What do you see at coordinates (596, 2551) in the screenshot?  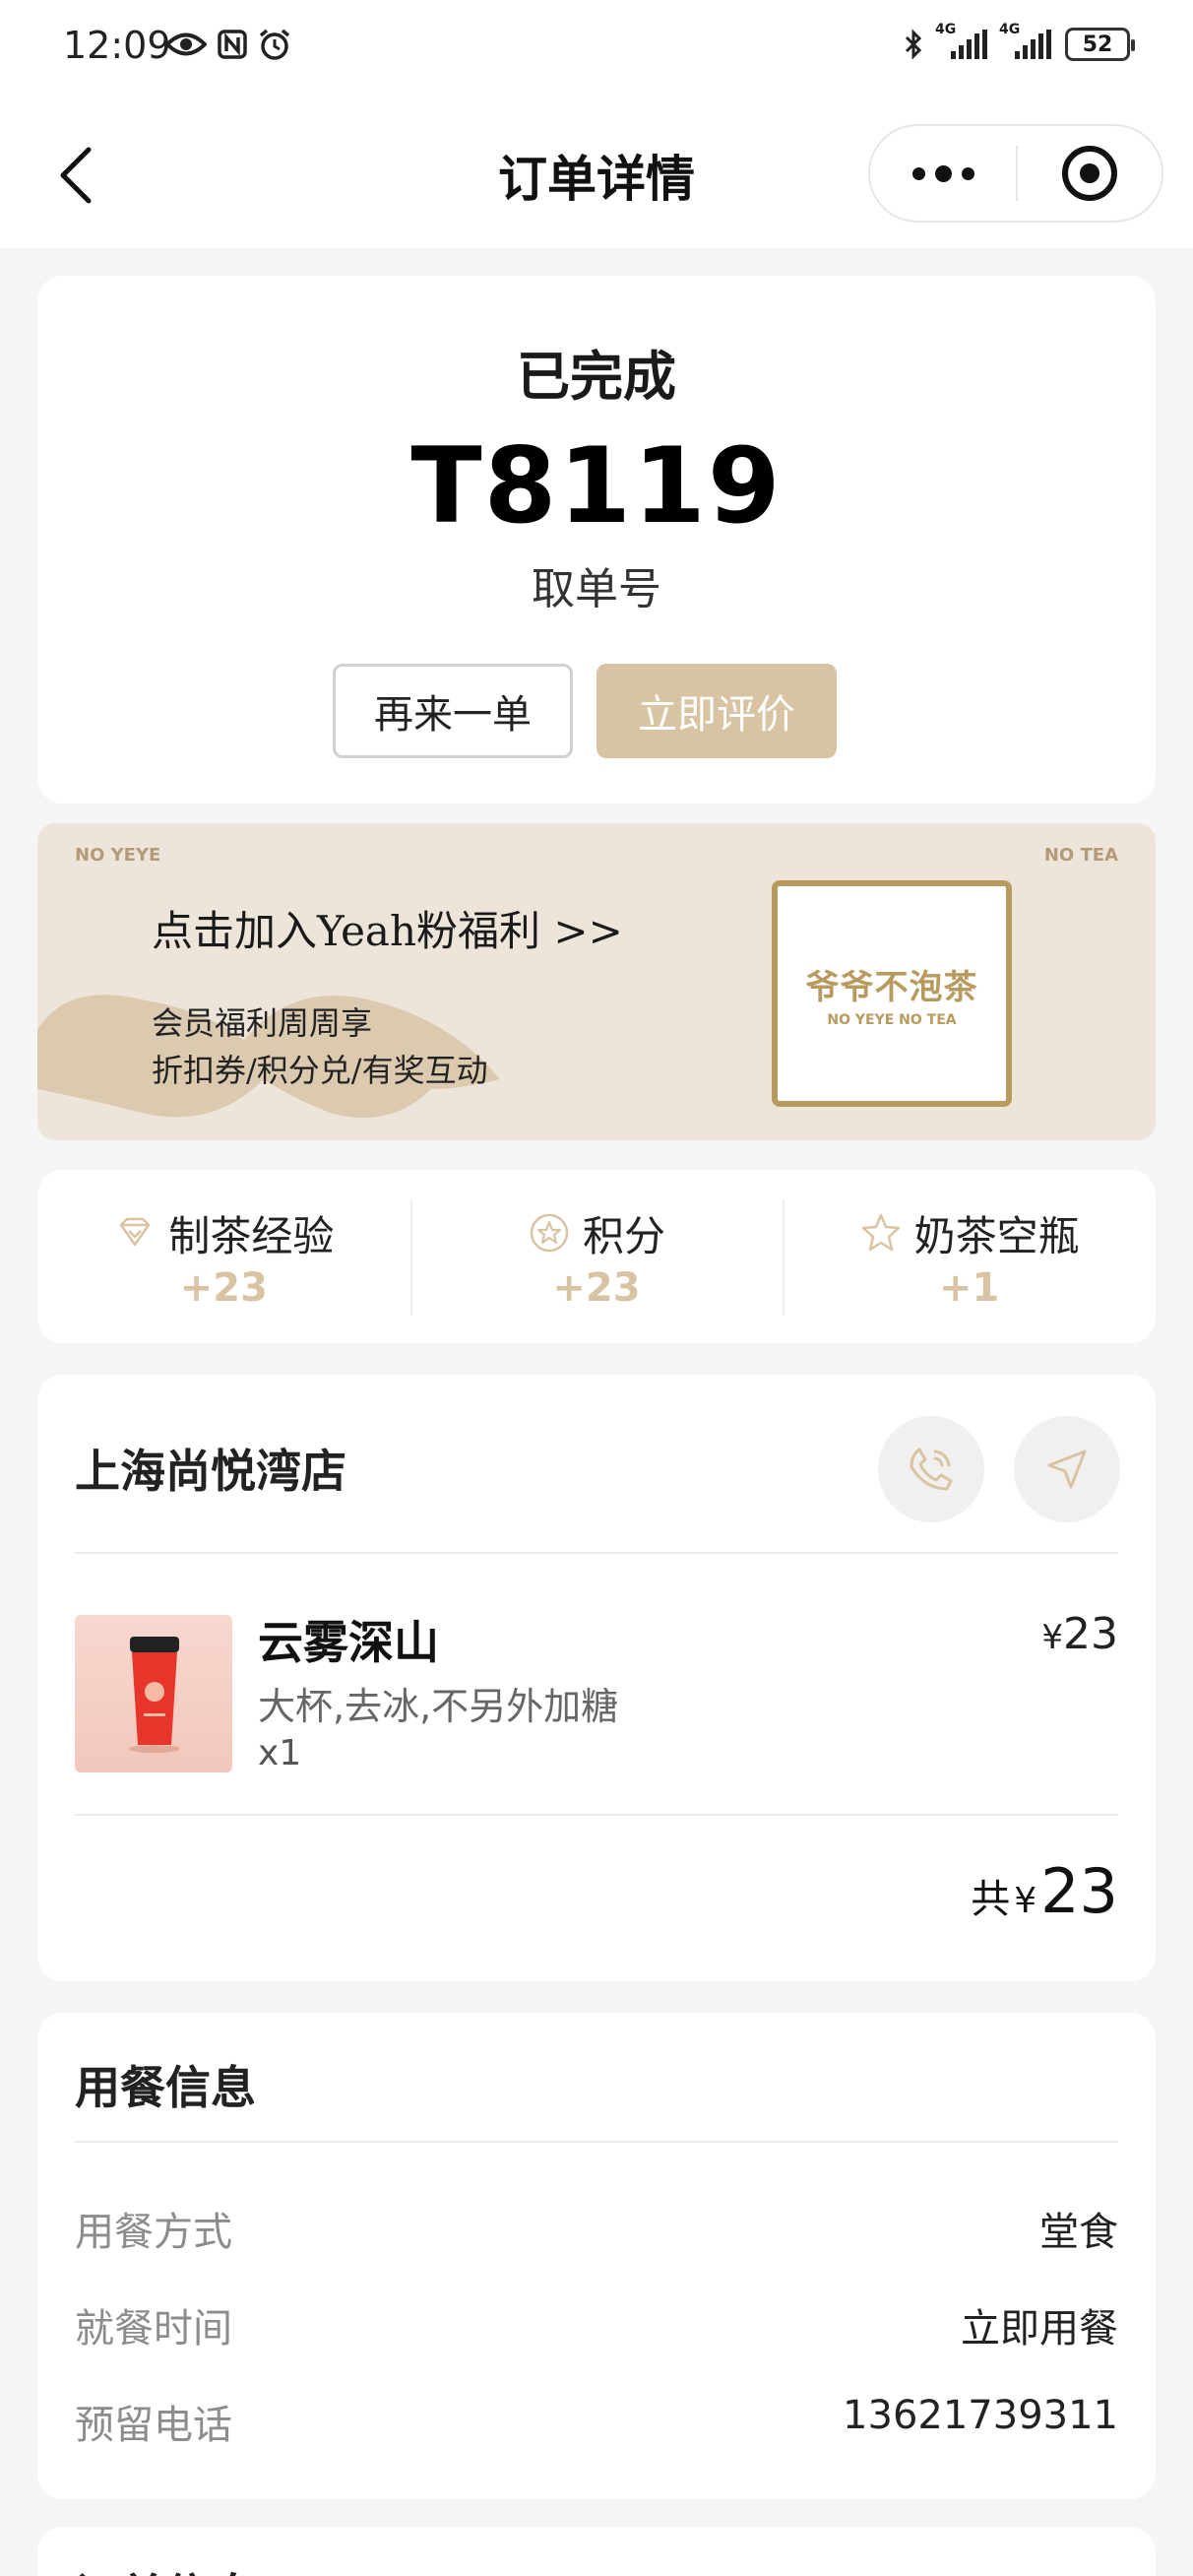 I see `order-info-card: 订单信息` at bounding box center [596, 2551].